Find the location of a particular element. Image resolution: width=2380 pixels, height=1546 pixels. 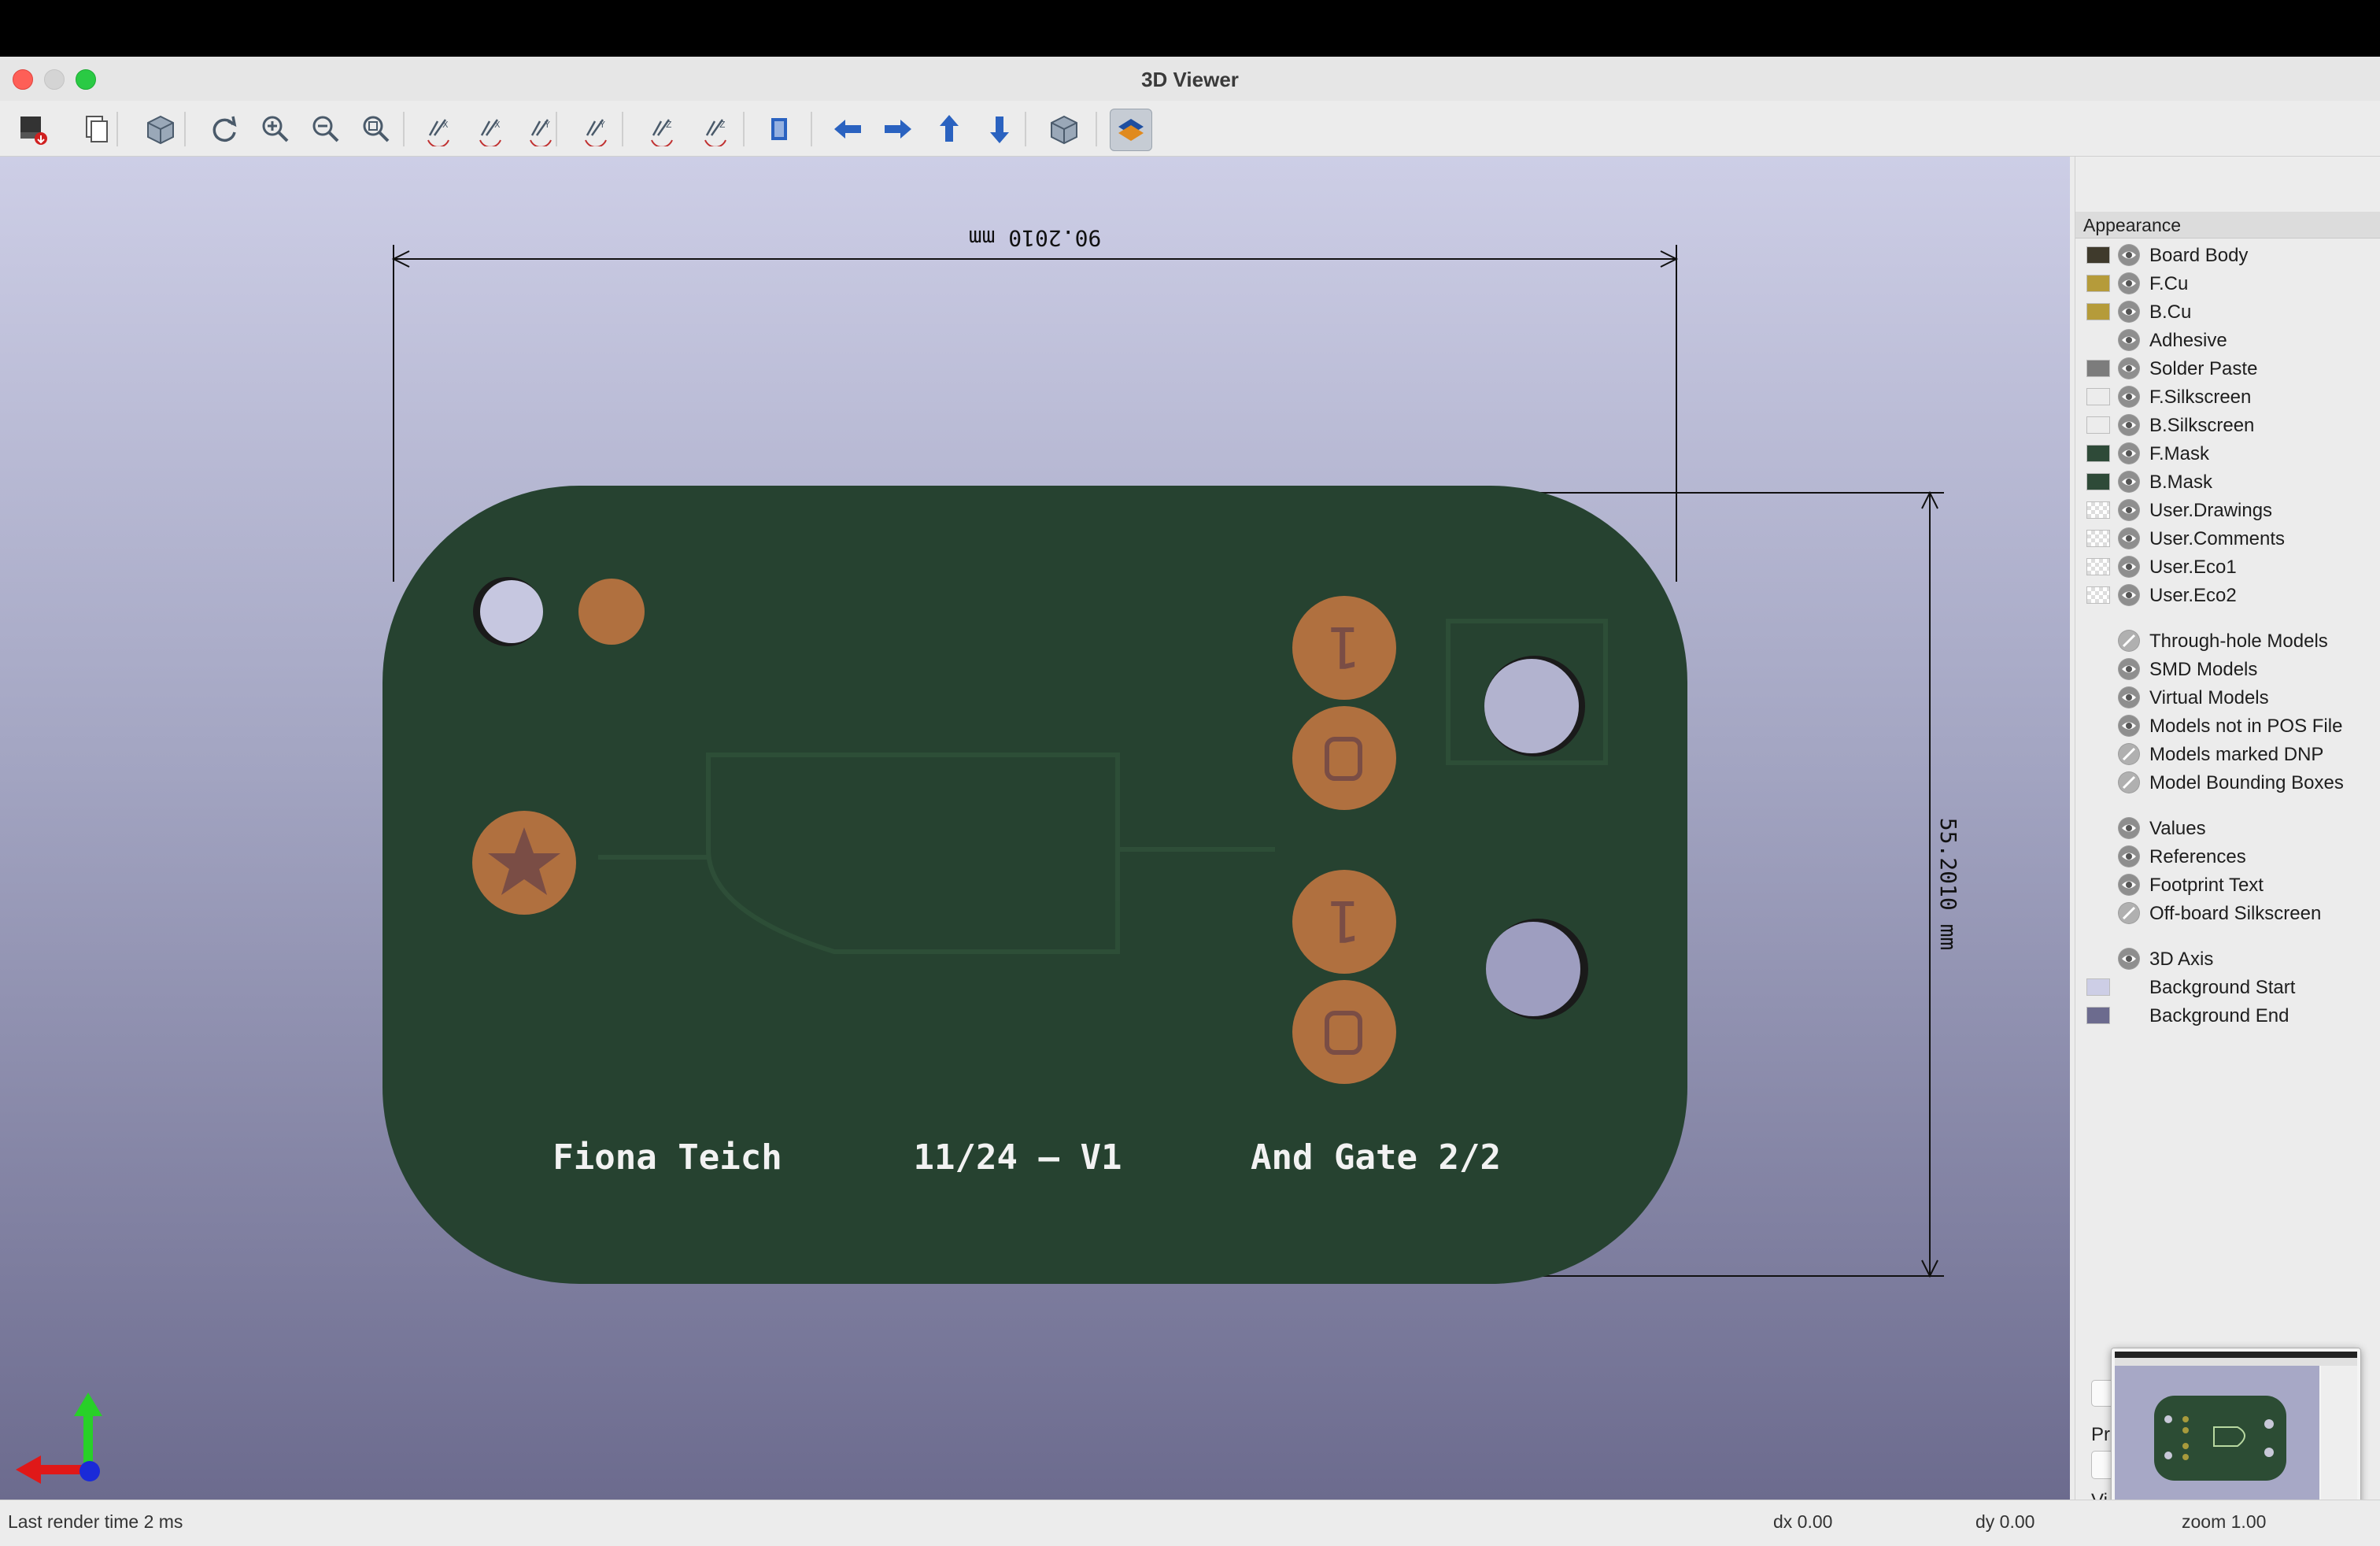

appearance-row: F.Silkscreen is located at coordinates (2232, 397).